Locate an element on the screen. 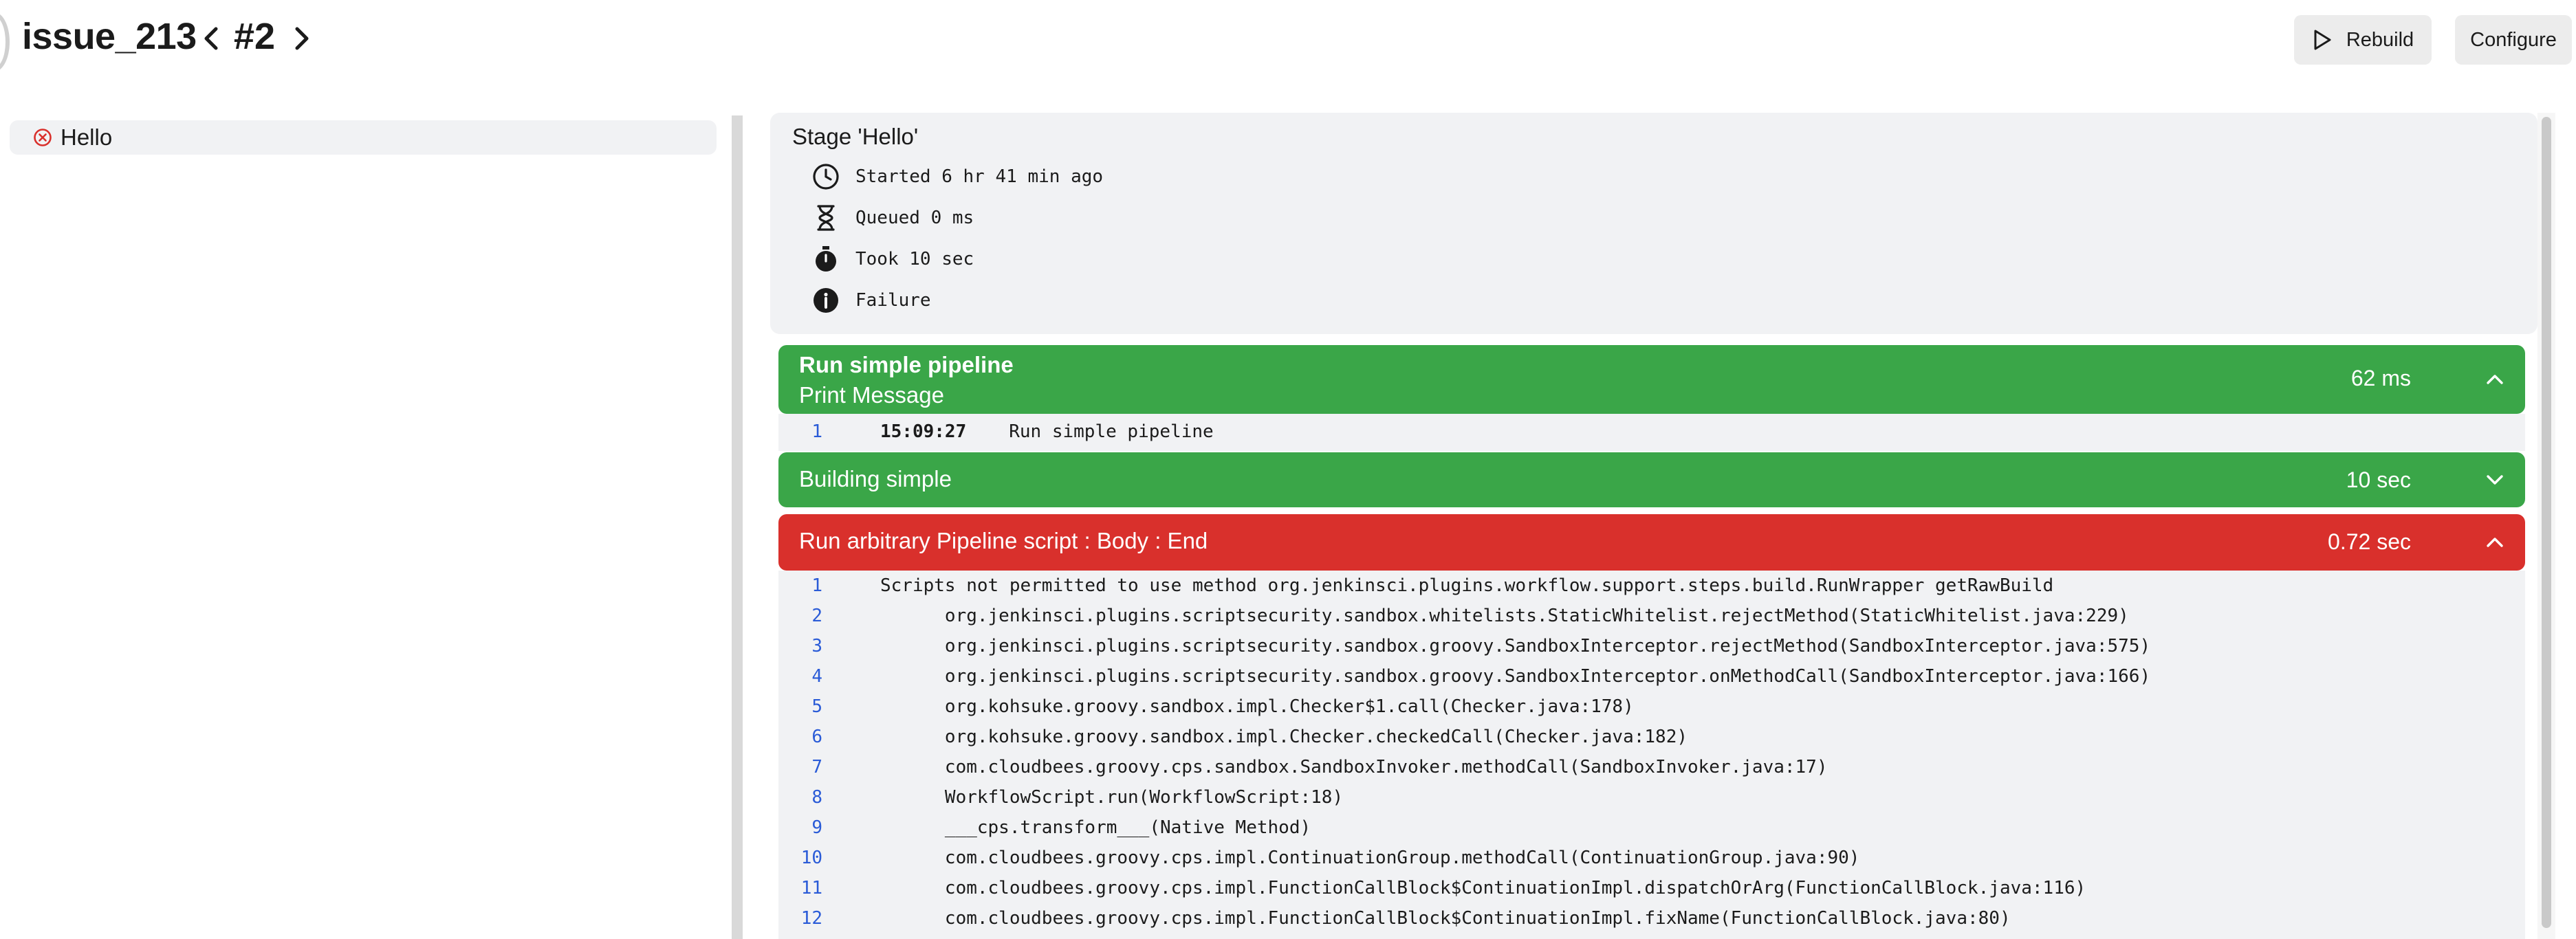 The width and height of the screenshot is (2576, 939). rebuild-label: Rebuild is located at coordinates (2380, 39).